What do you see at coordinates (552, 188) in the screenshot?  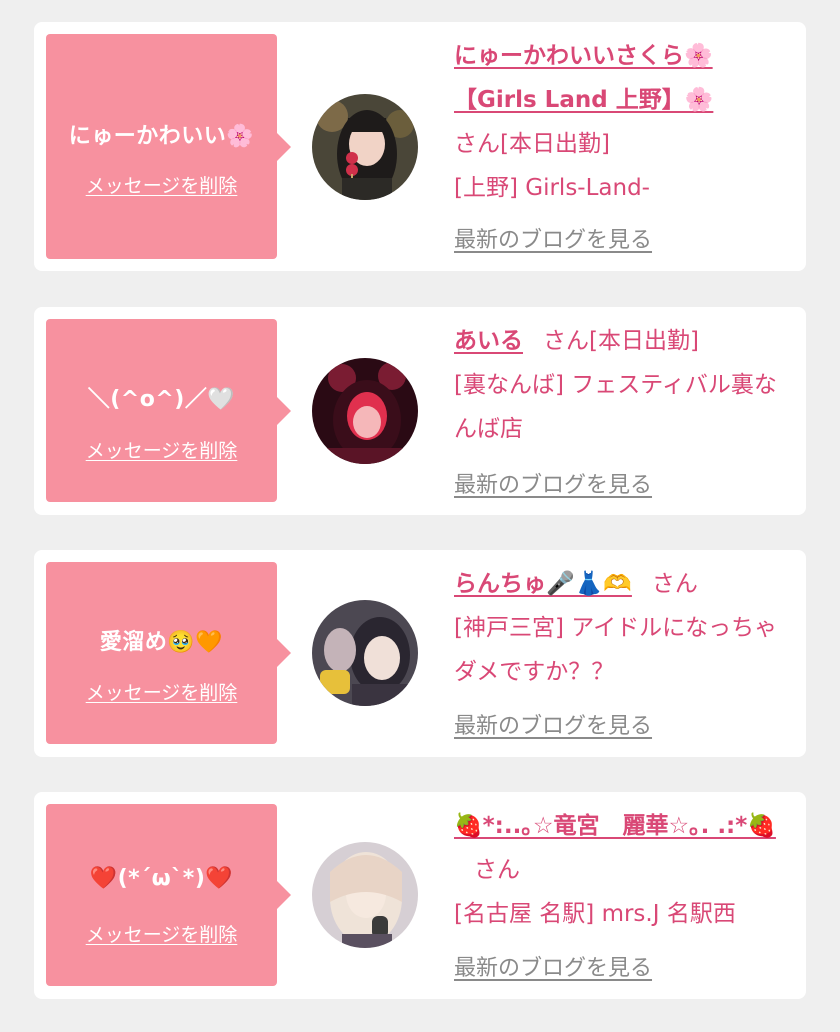 I see `shop-text: [上野] Girls-Land-` at bounding box center [552, 188].